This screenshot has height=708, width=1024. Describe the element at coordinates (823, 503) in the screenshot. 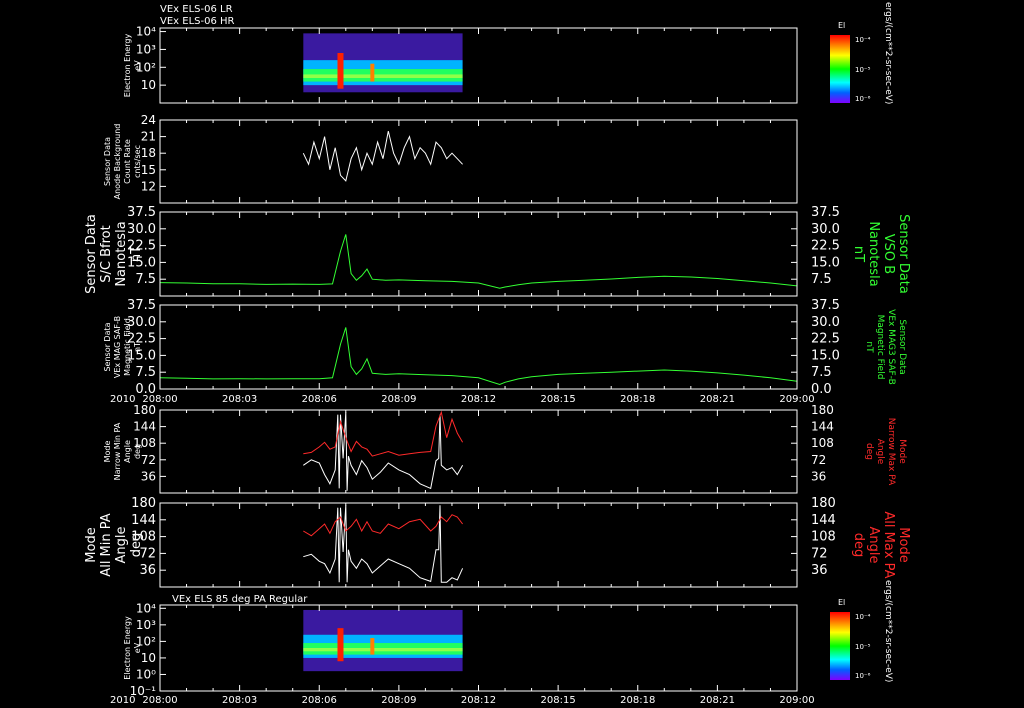

I see `ytick-label-right: 180` at that location.